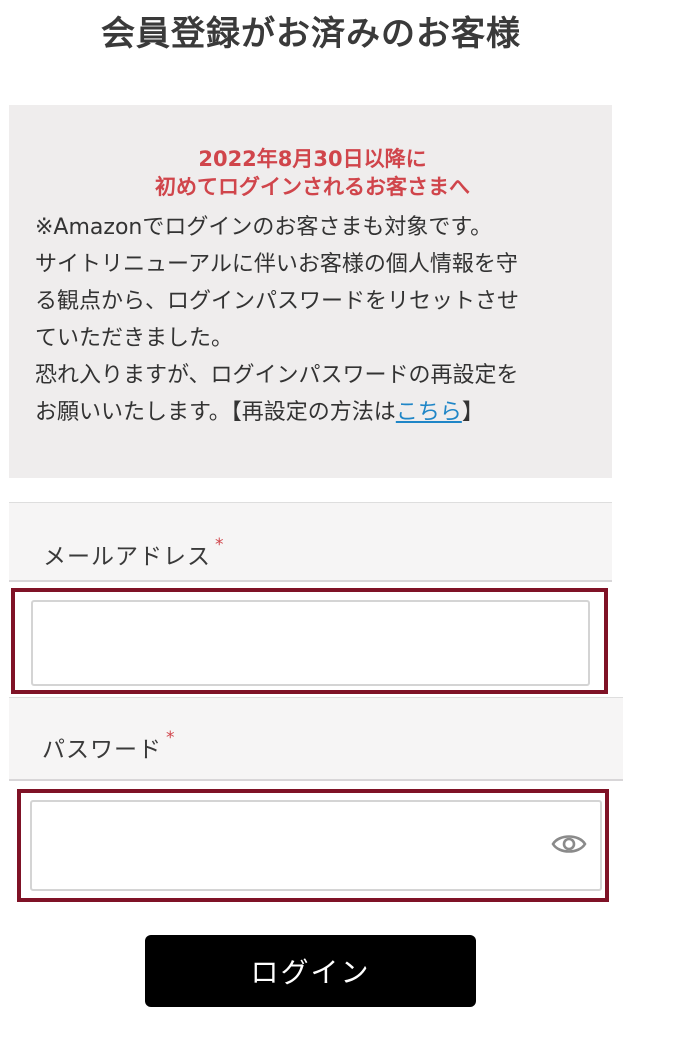  I want to click on eye-icon, so click(569, 844).